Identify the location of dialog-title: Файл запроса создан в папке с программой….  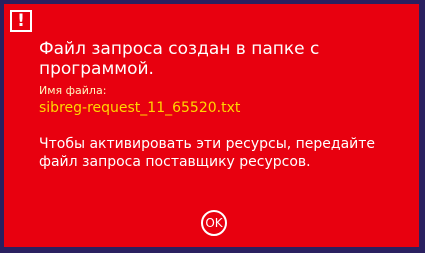
(179, 59).